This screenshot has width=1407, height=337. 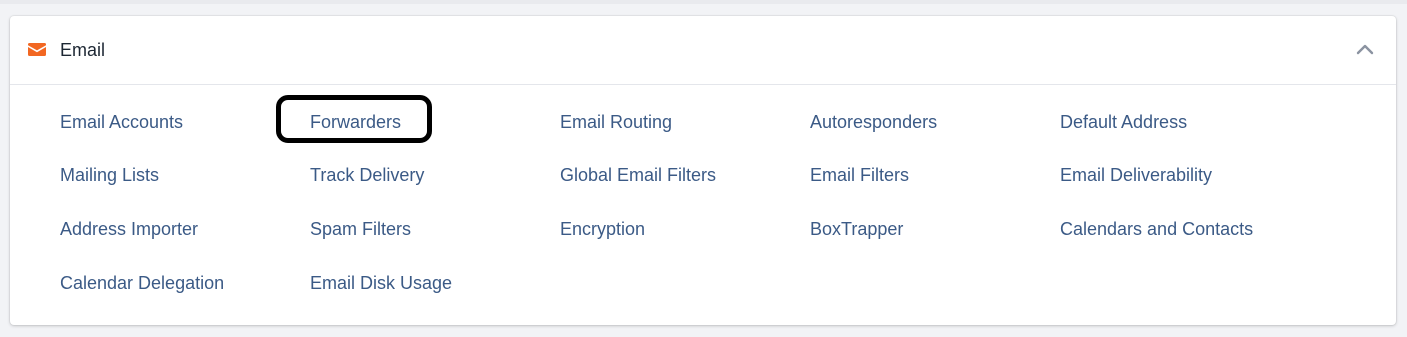 I want to click on link-address-importer: Address Importer, so click(x=129, y=229).